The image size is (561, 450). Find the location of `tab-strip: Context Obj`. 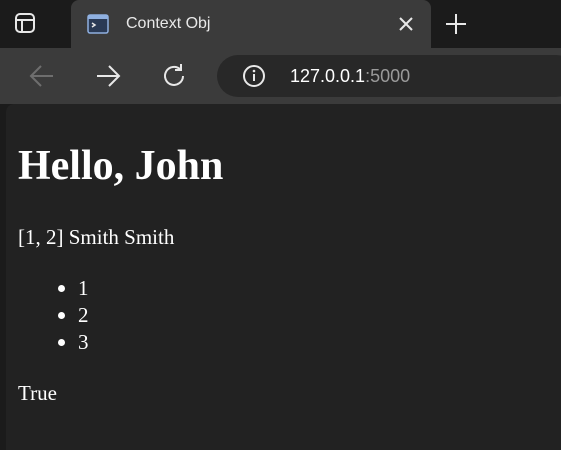

tab-strip: Context Obj is located at coordinates (280, 24).